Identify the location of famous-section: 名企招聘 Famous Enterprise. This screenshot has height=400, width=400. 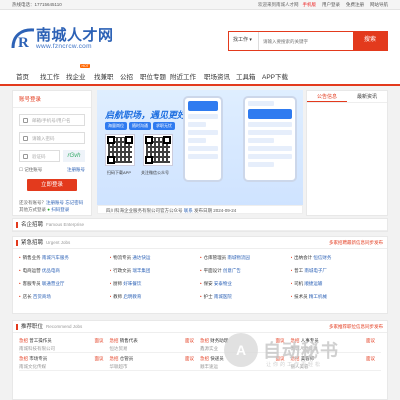
(200, 225).